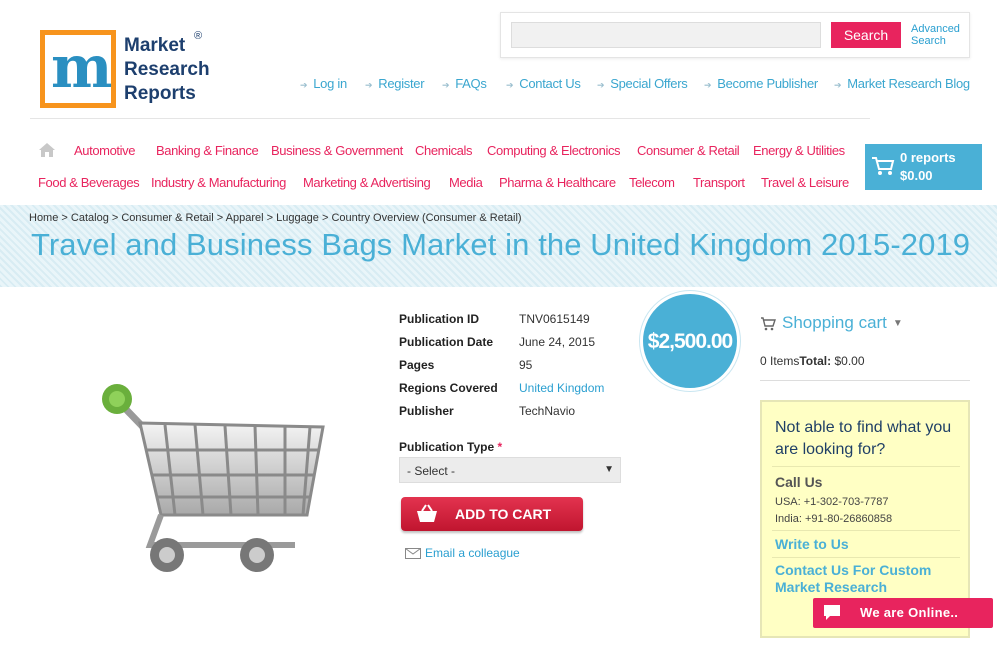 This screenshot has height=650, width=997. I want to click on category-automotive: Automotive, so click(104, 150).